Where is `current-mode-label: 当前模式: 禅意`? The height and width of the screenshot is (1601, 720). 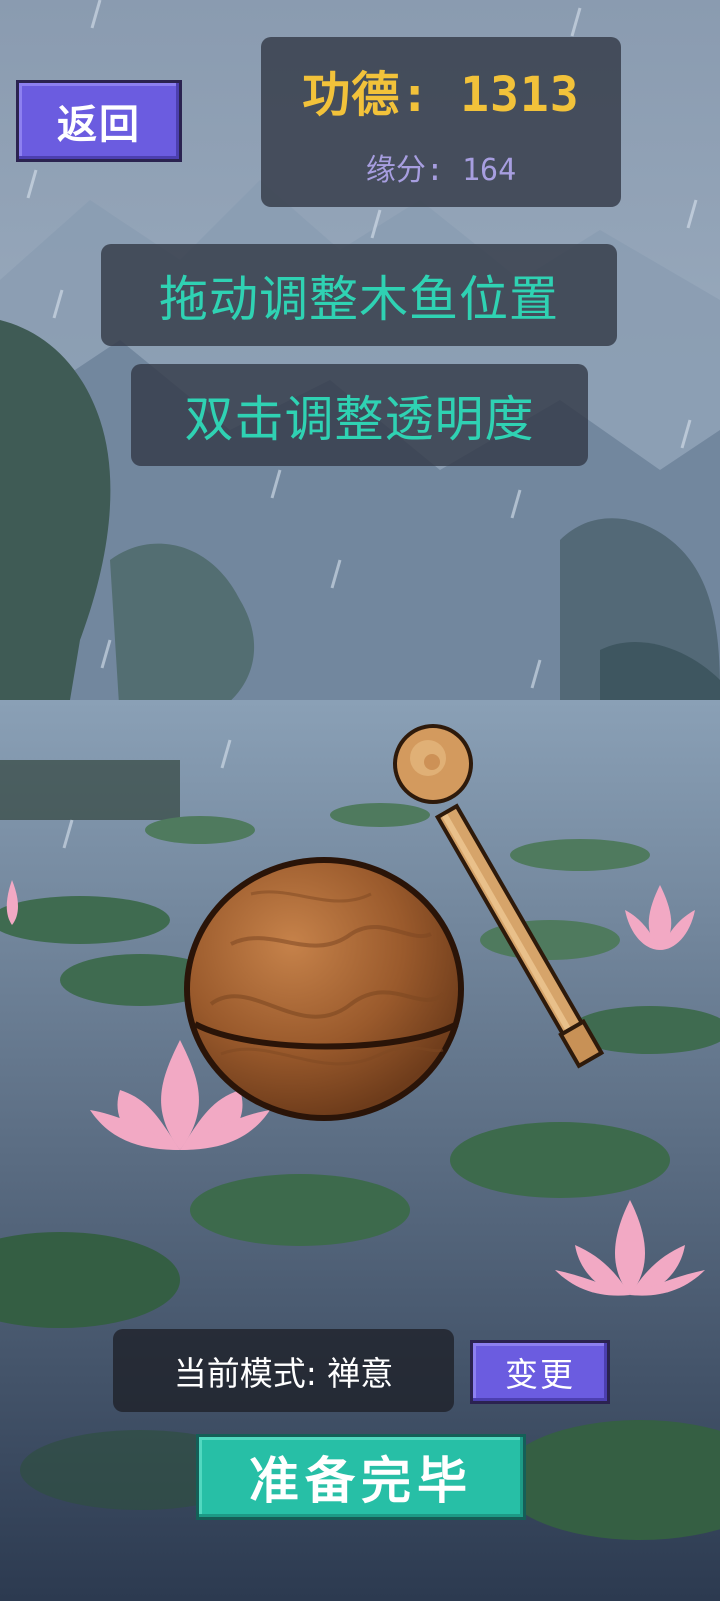
current-mode-label: 当前模式: 禅意 is located at coordinates (283, 1373).